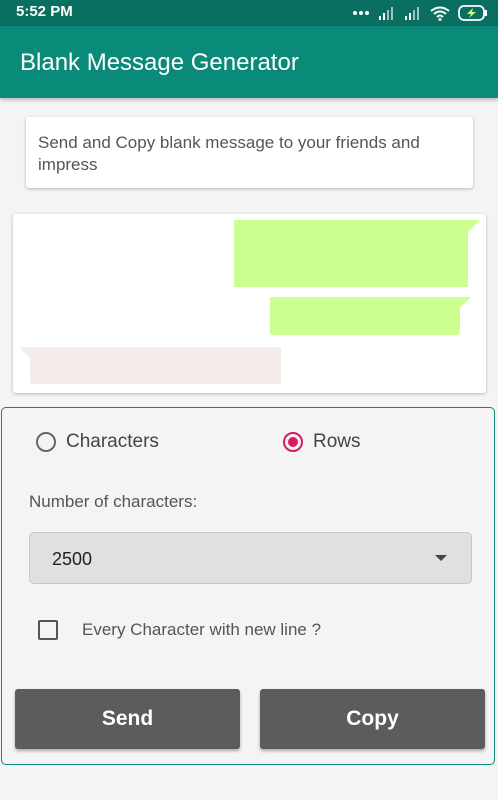 The width and height of the screenshot is (498, 800). What do you see at coordinates (44, 11) in the screenshot?
I see `status-time: 5:52 PM` at bounding box center [44, 11].